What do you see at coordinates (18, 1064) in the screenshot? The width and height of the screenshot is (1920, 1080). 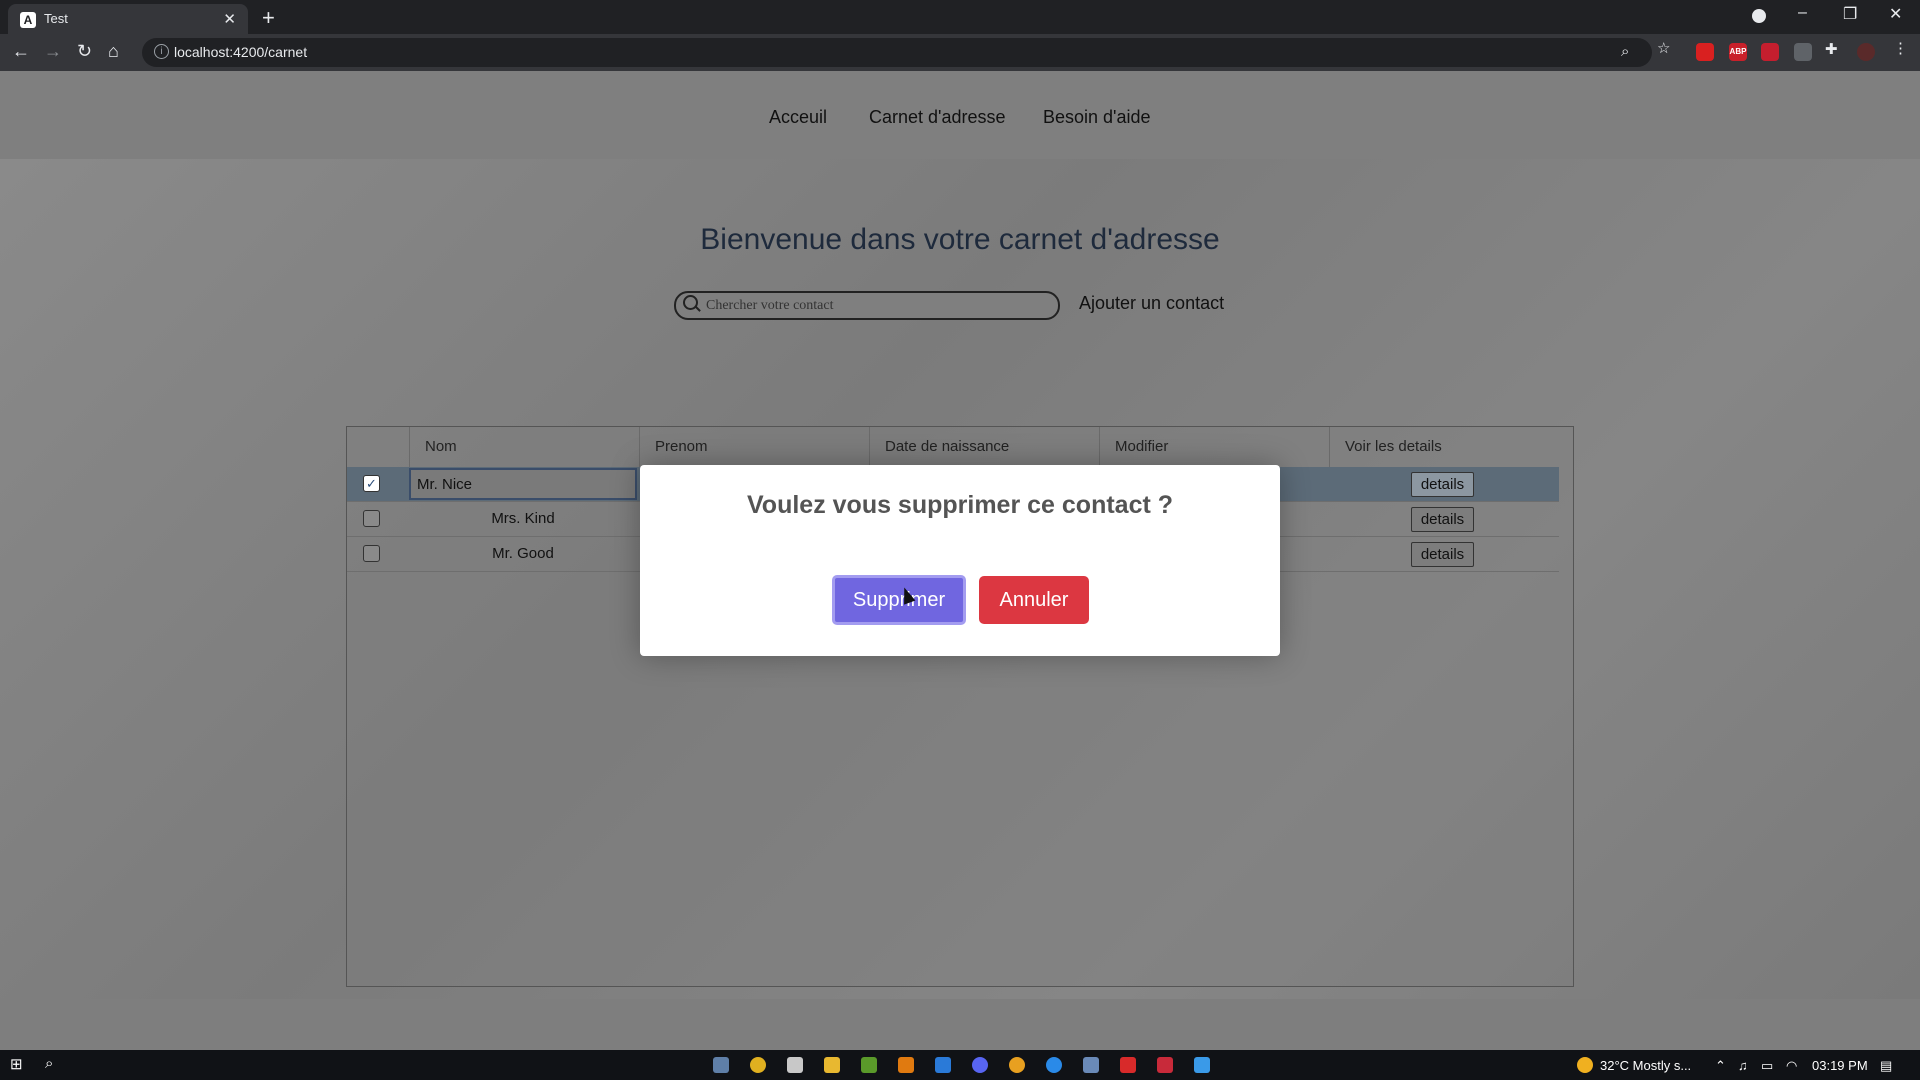 I see `windows-start-icon: ⊞` at bounding box center [18, 1064].